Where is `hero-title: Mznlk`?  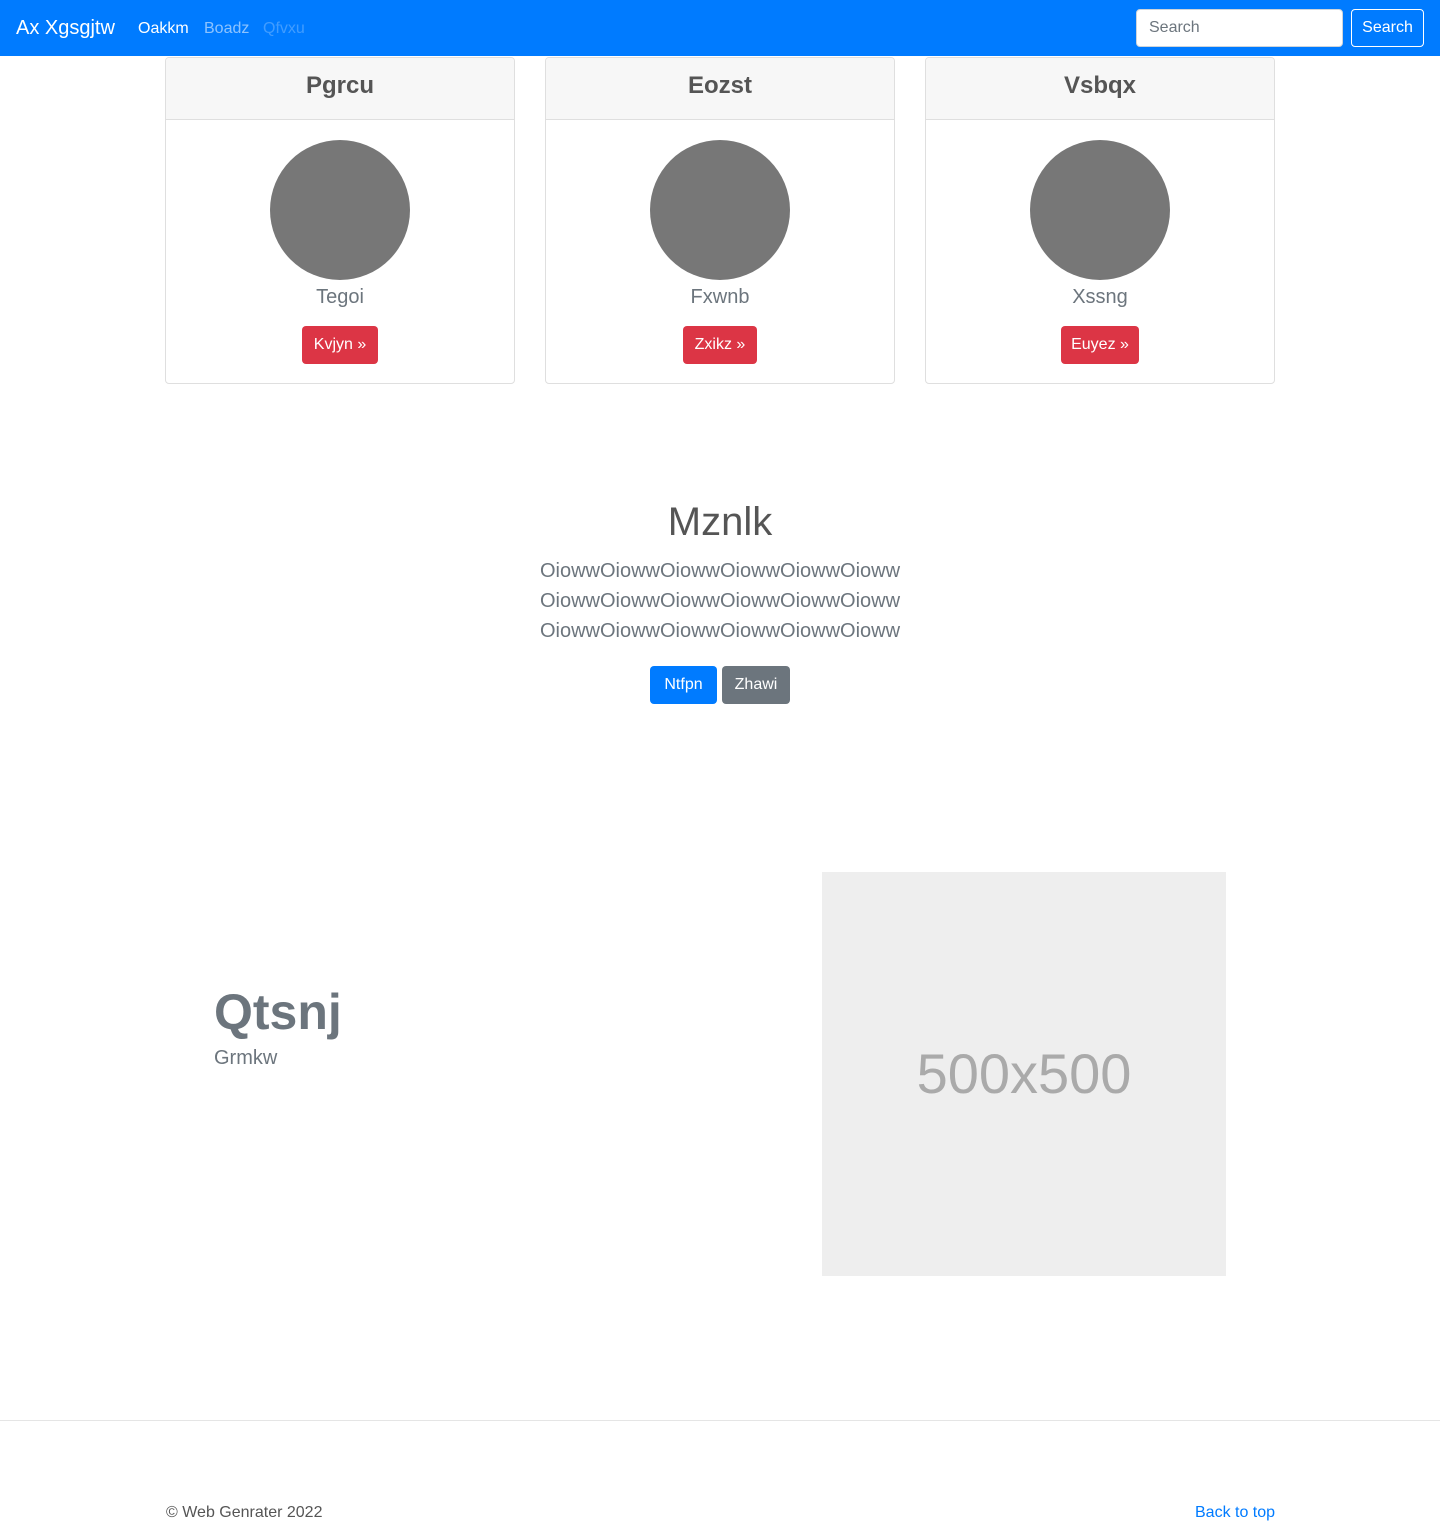
hero-title: Mznlk is located at coordinates (720, 522).